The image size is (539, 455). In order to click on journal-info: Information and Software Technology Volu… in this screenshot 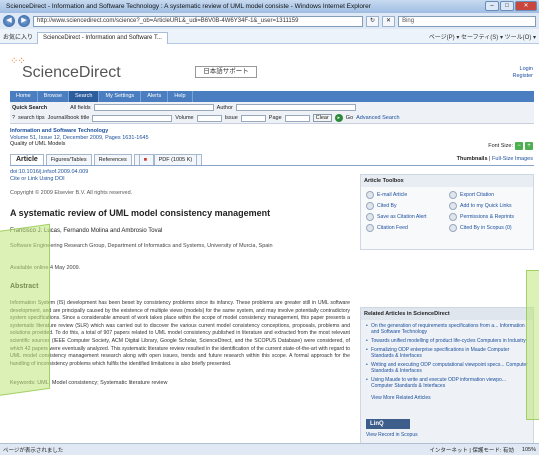, I will do `click(79, 138)`.